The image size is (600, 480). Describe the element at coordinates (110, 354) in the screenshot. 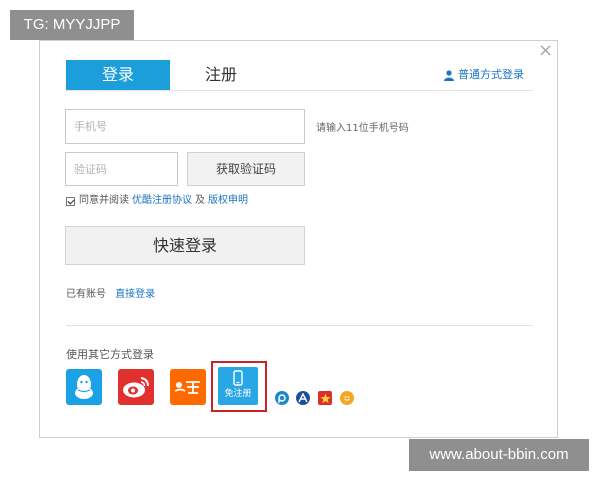

I see `other-ways-label: 使用其它方式登录` at that location.